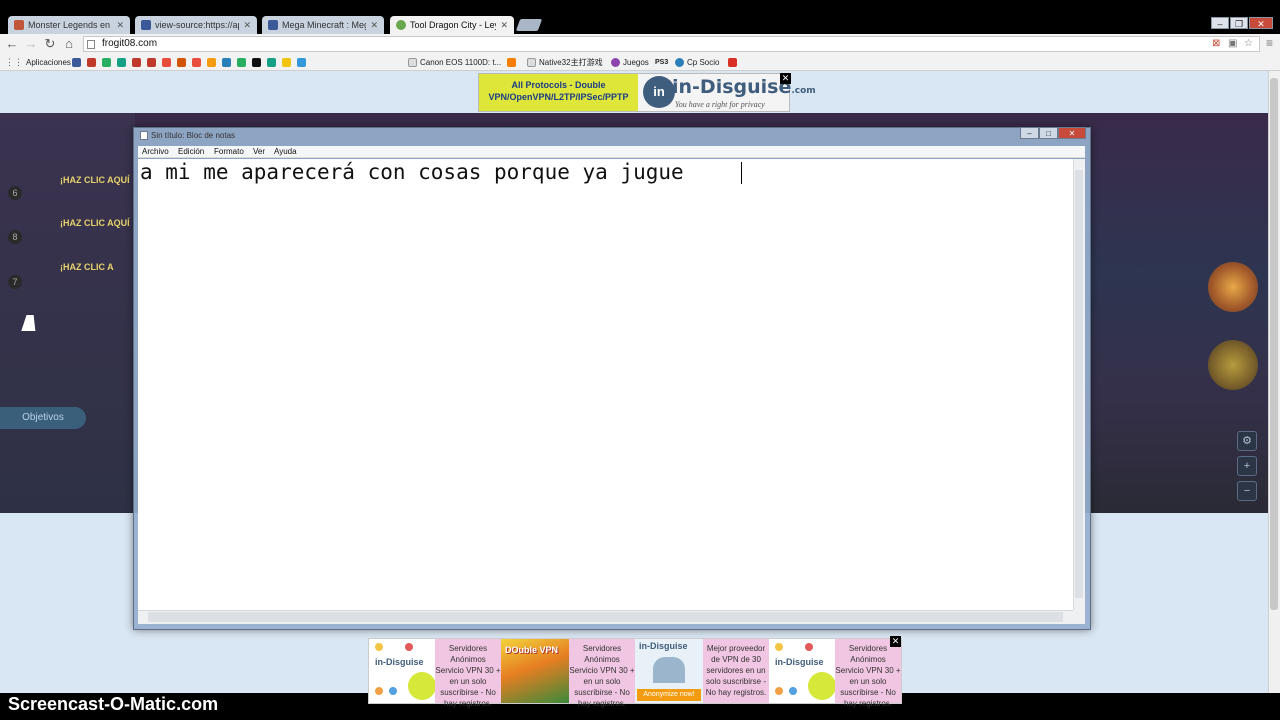 The height and width of the screenshot is (720, 1280). I want to click on home-icon: ⌂, so click(69, 44).